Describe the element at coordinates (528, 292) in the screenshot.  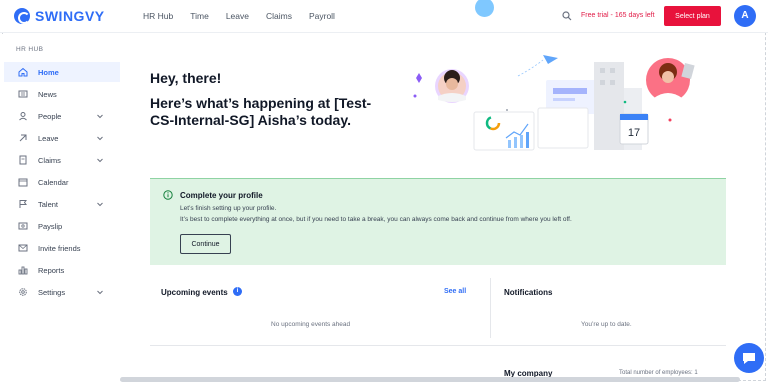
I see `notifications-title: Notifications` at that location.